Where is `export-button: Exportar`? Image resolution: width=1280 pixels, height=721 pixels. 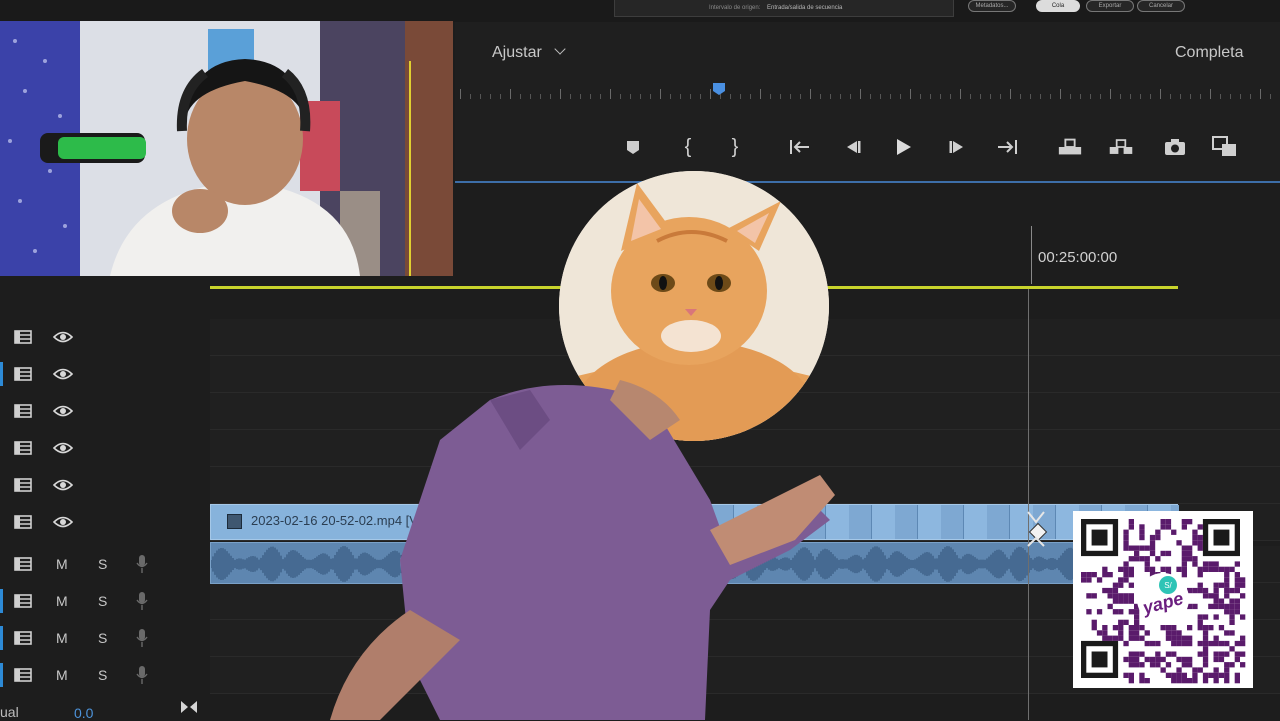 export-button: Exportar is located at coordinates (1110, 6).